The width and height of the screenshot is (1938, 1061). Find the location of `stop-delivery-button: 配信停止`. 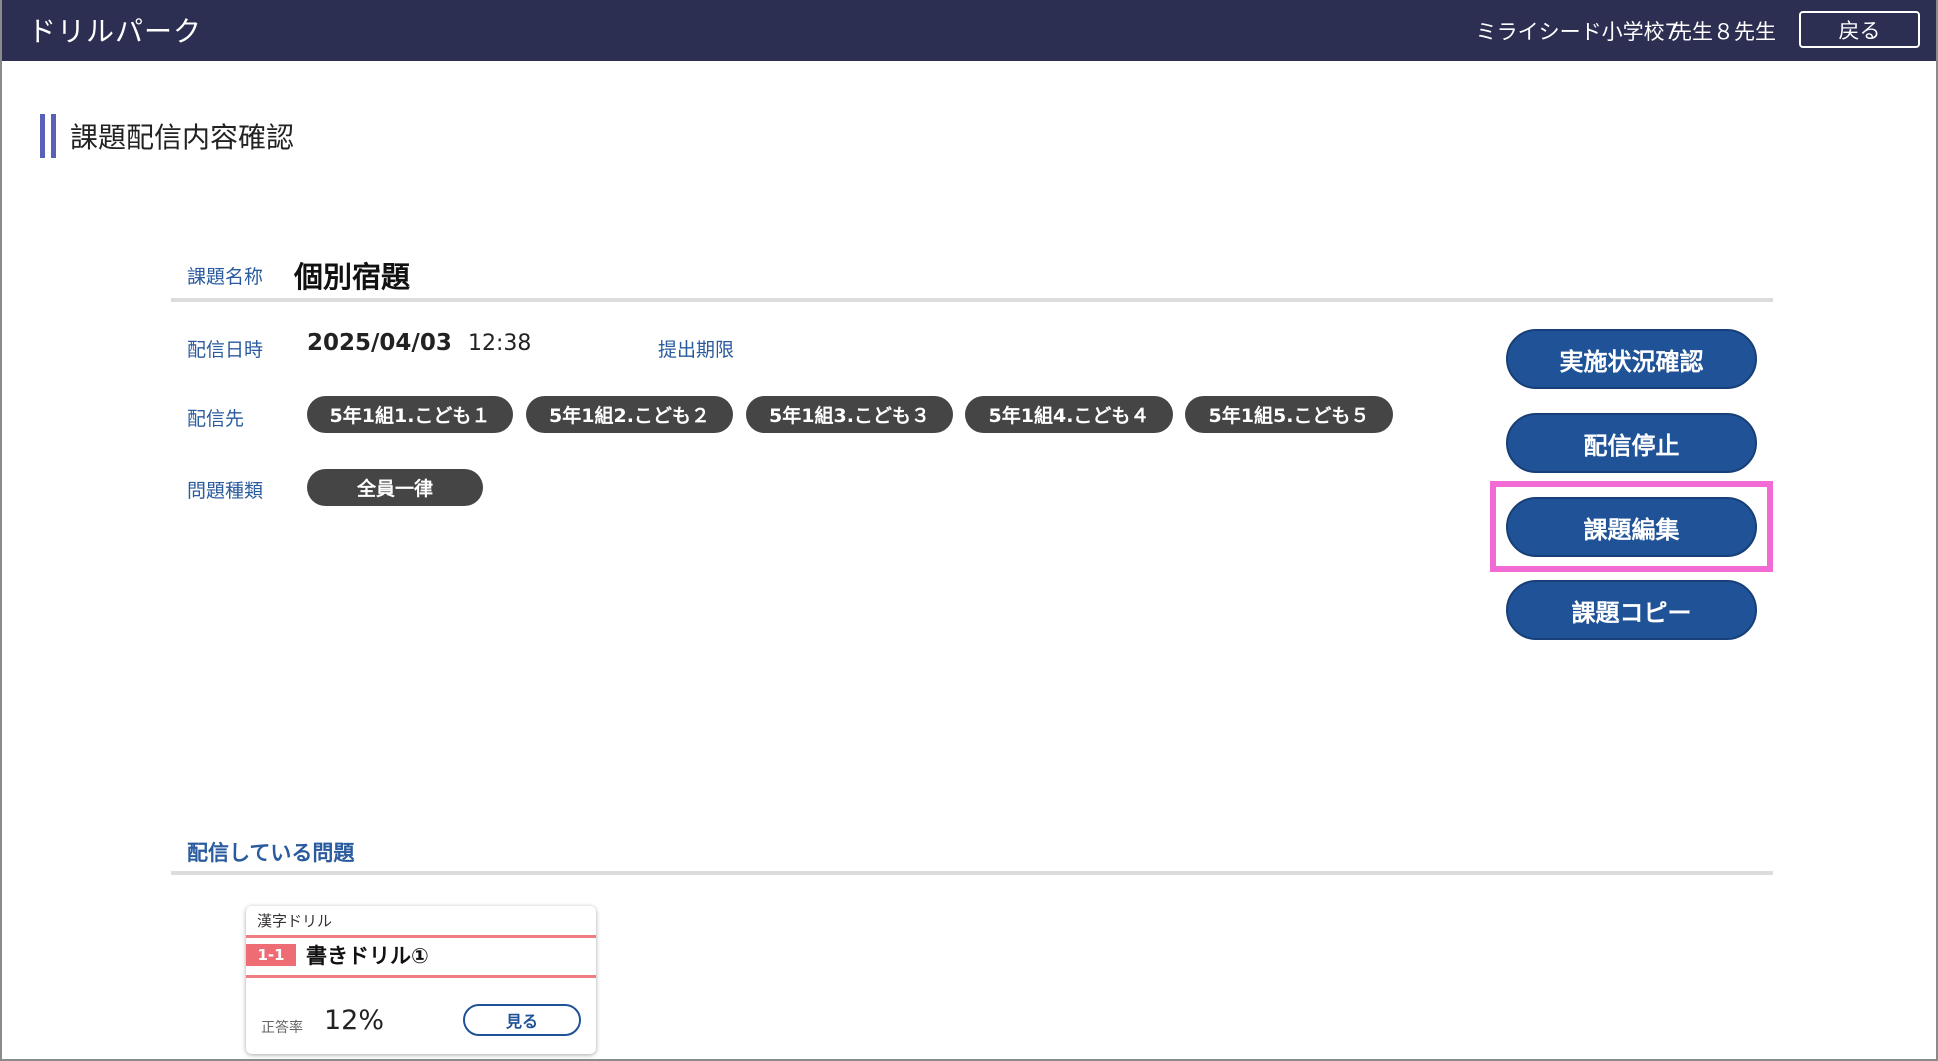

stop-delivery-button: 配信停止 is located at coordinates (1631, 443).